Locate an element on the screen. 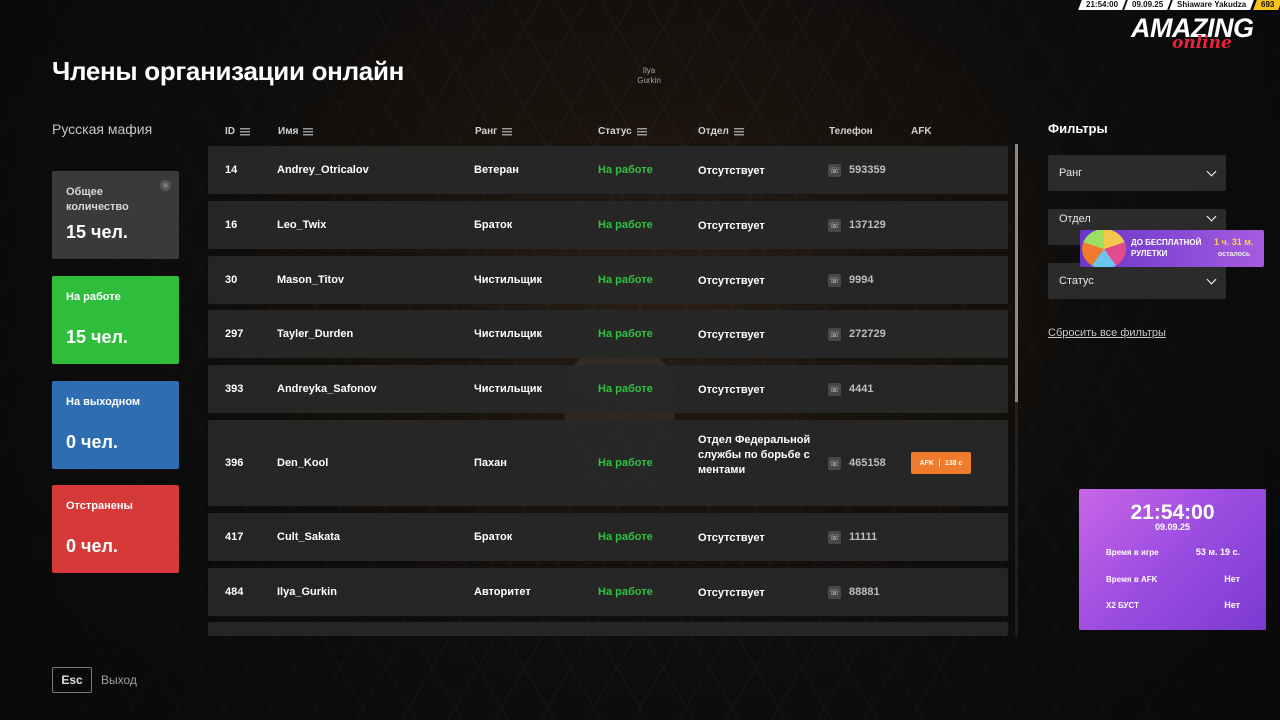 The image size is (1280, 720). stat-suspended-card: Отстранены 0 чел. is located at coordinates (115, 529).